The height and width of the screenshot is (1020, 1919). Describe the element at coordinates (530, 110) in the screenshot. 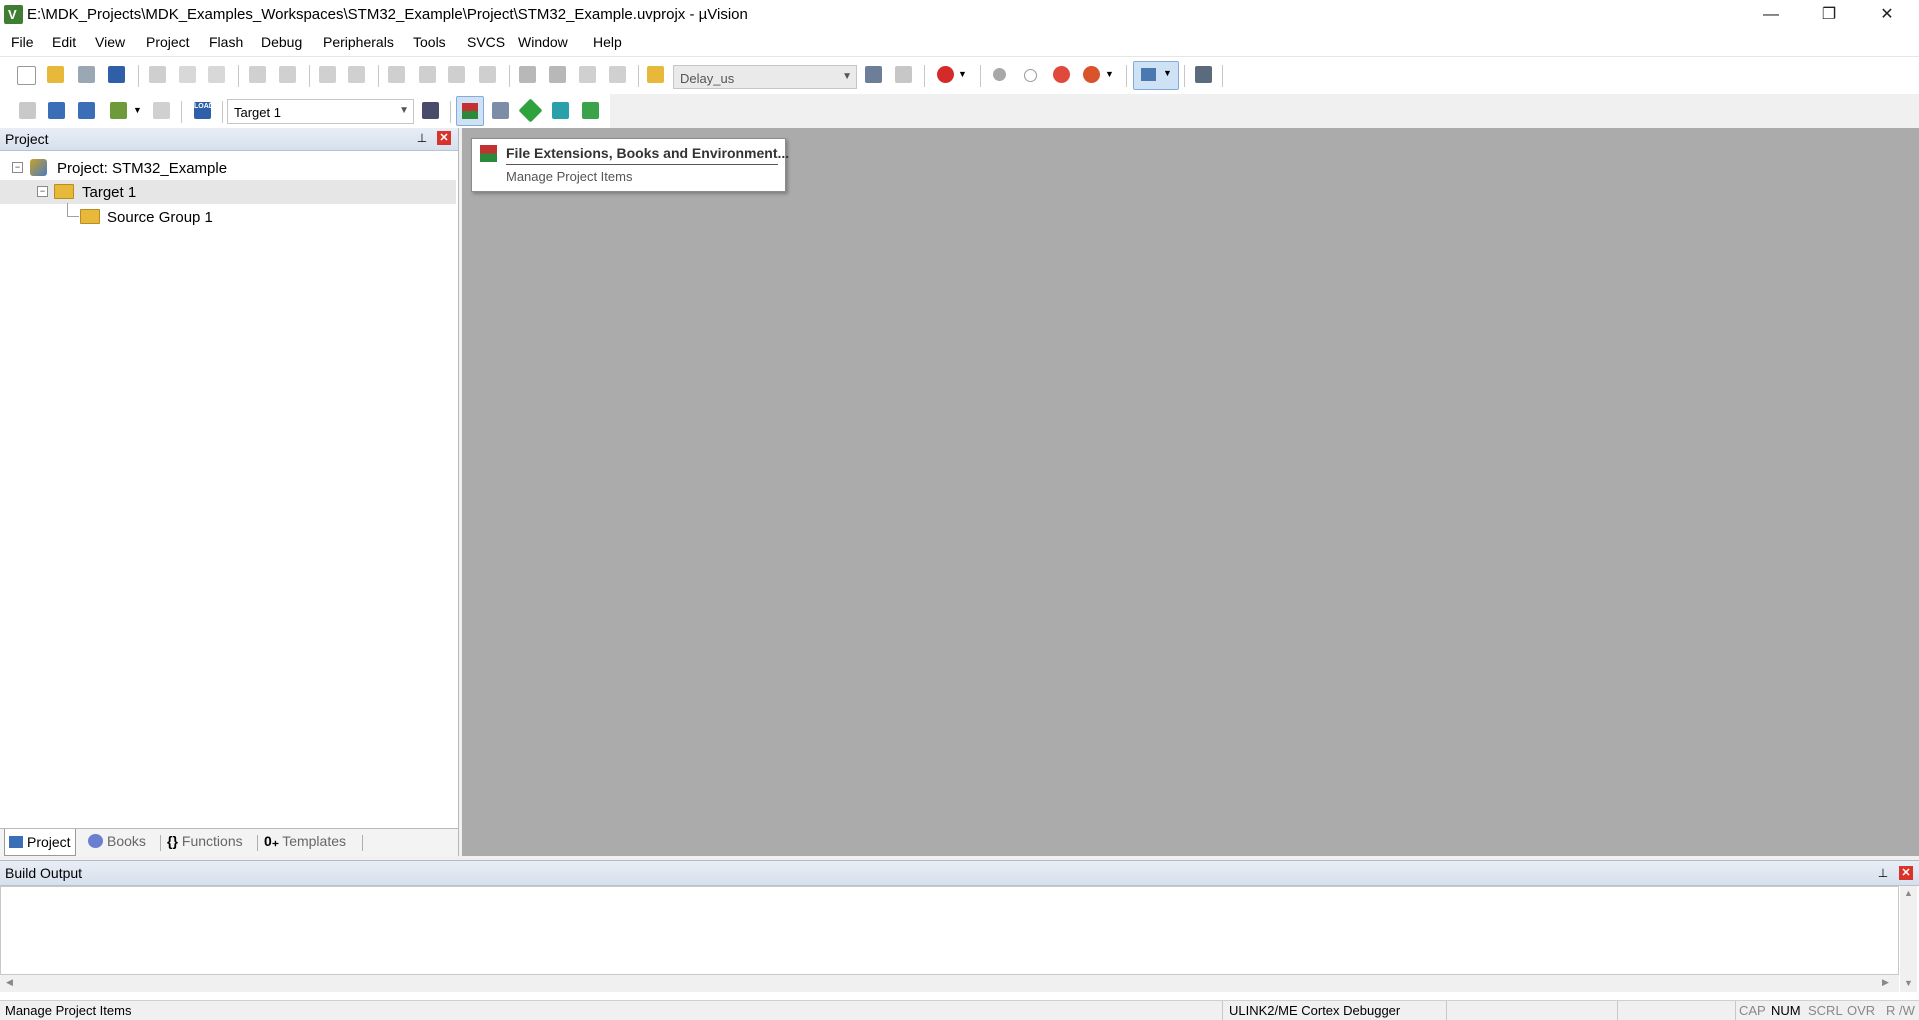

I see `manage-run-time-environment-icon` at that location.